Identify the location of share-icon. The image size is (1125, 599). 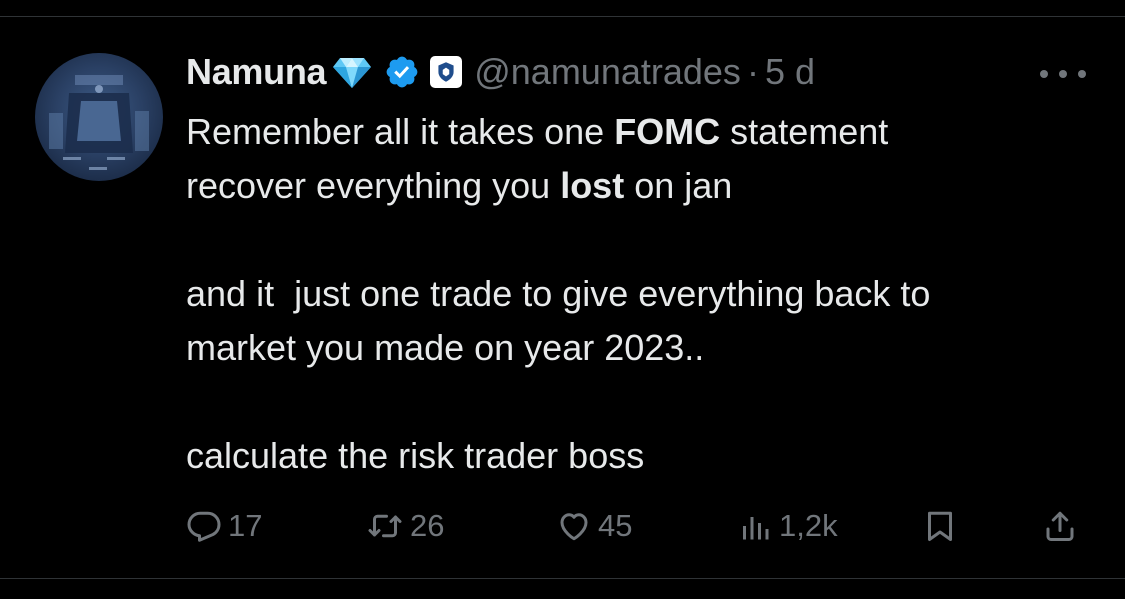
(1060, 526).